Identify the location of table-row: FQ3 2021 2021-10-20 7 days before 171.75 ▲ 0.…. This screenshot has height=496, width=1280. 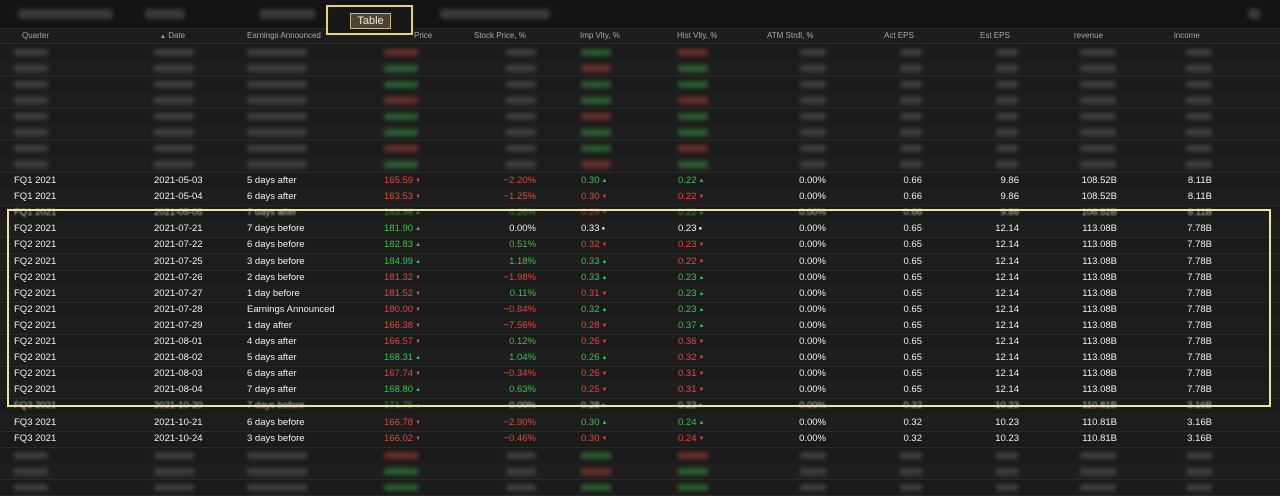
(640, 407).